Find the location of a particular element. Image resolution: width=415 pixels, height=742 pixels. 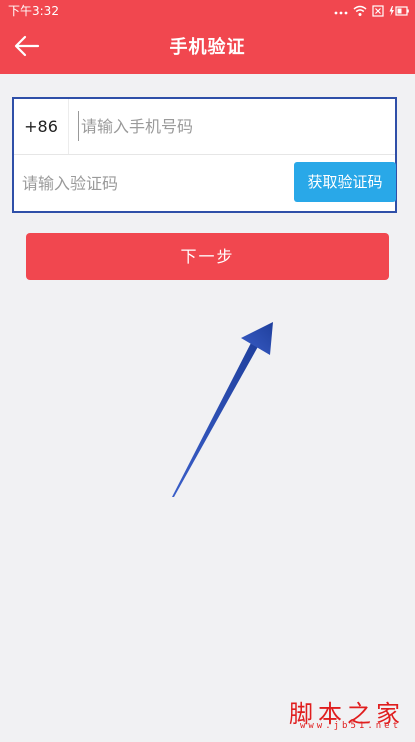

back-button is located at coordinates (27, 48).